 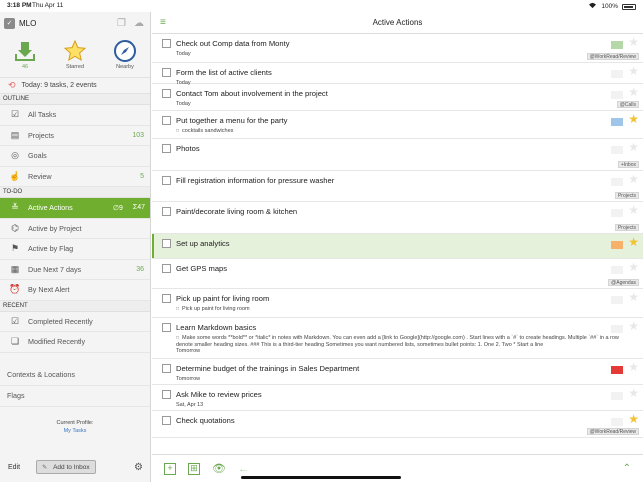 I want to click on task-row: Set up analytics ★, so click(x=397, y=246).